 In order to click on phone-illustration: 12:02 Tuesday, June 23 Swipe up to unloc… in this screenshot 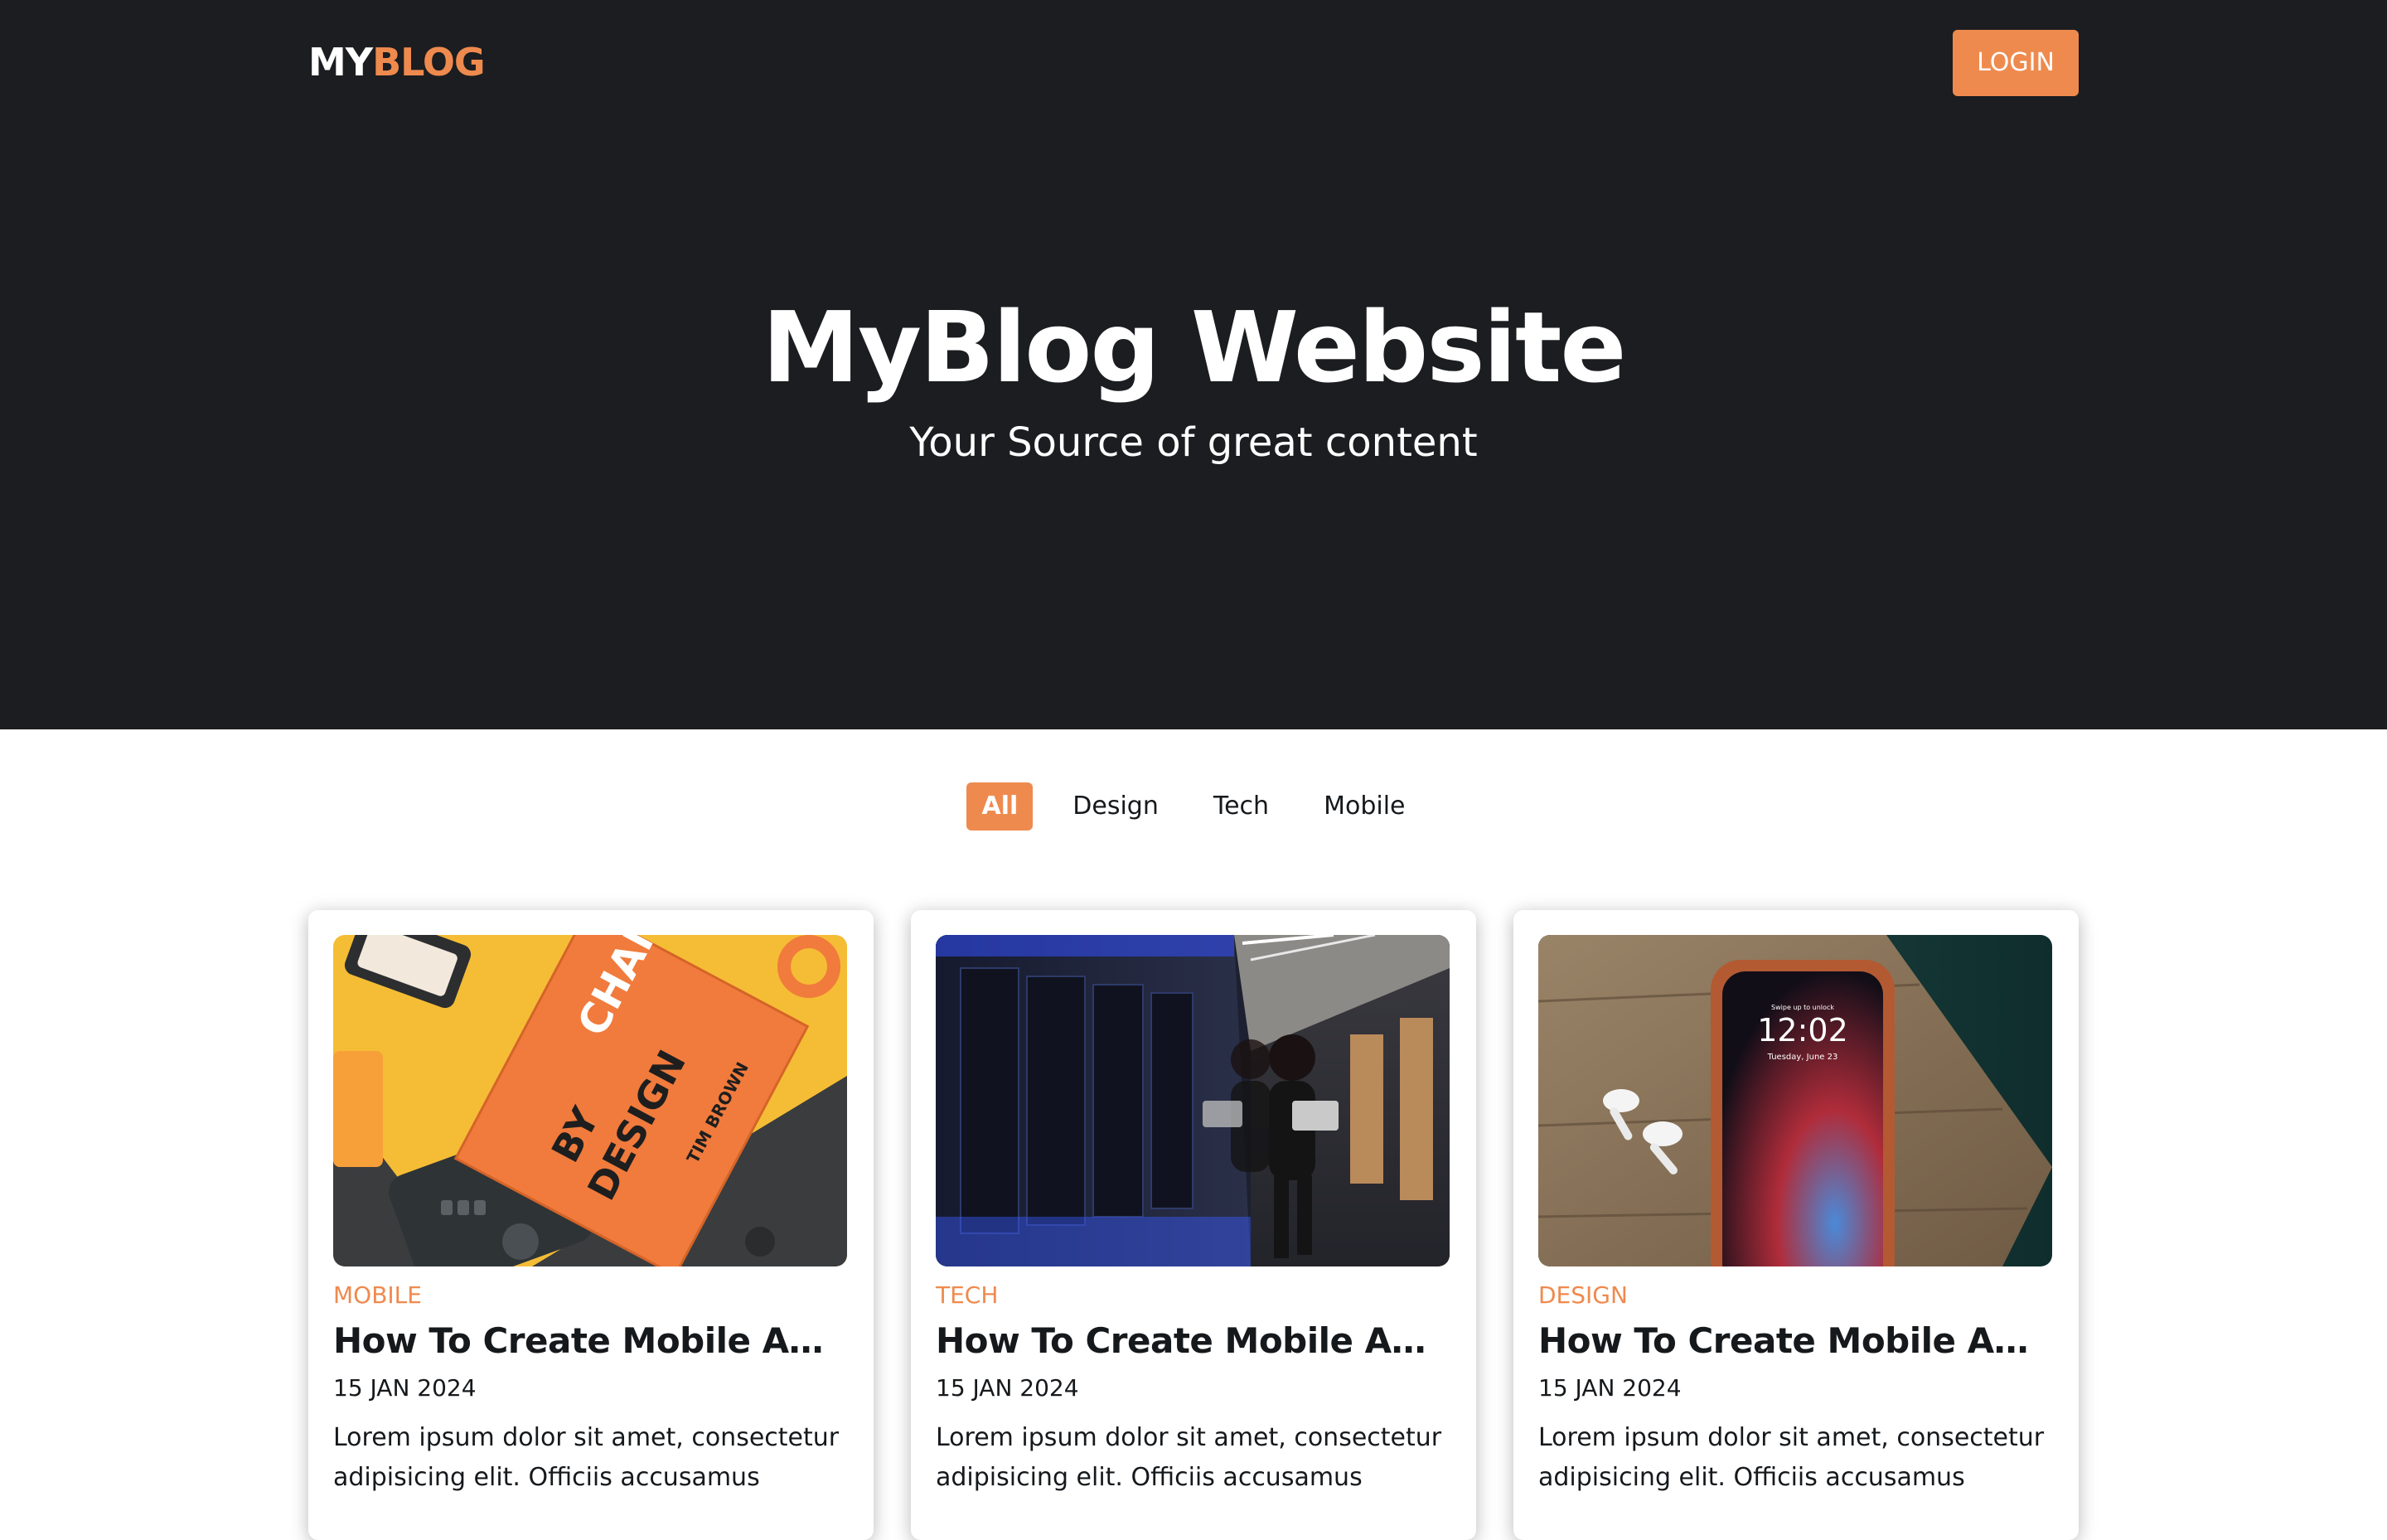, I will do `click(1795, 1100)`.